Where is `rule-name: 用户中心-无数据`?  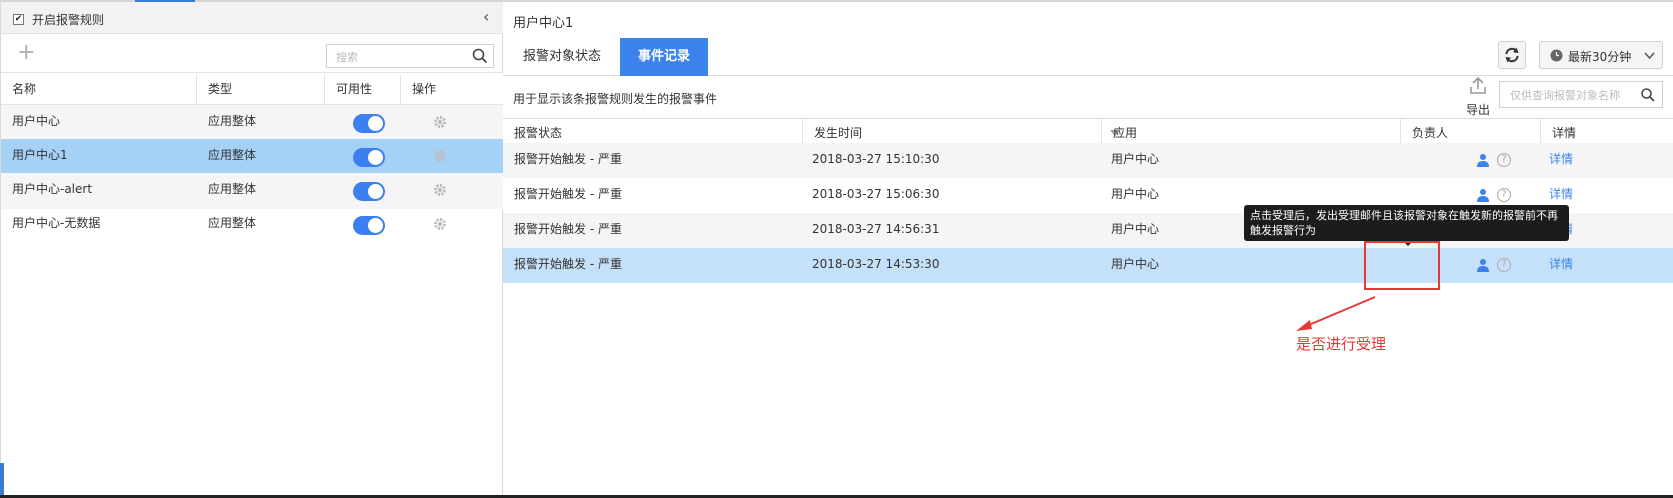 rule-name: 用户中心-无数据 is located at coordinates (56, 223).